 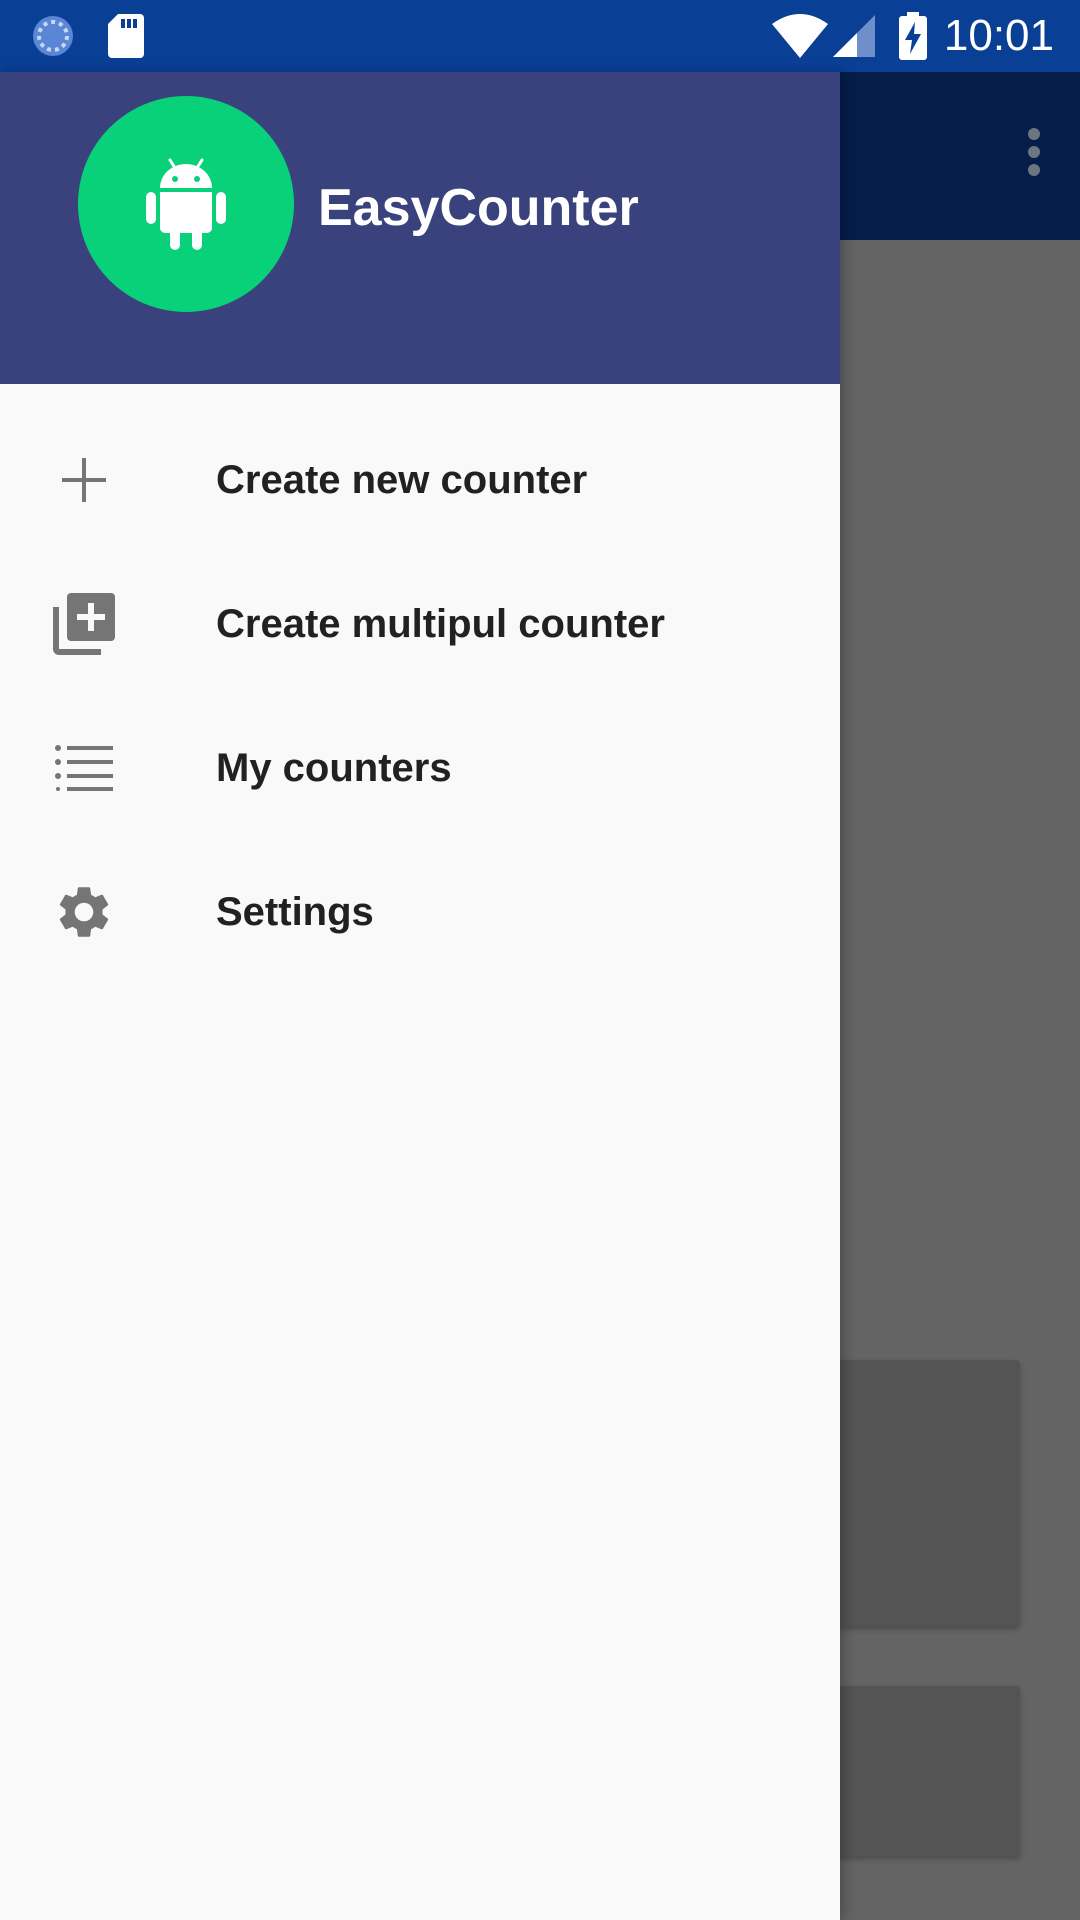 What do you see at coordinates (53, 36) in the screenshot?
I see `sync-icon` at bounding box center [53, 36].